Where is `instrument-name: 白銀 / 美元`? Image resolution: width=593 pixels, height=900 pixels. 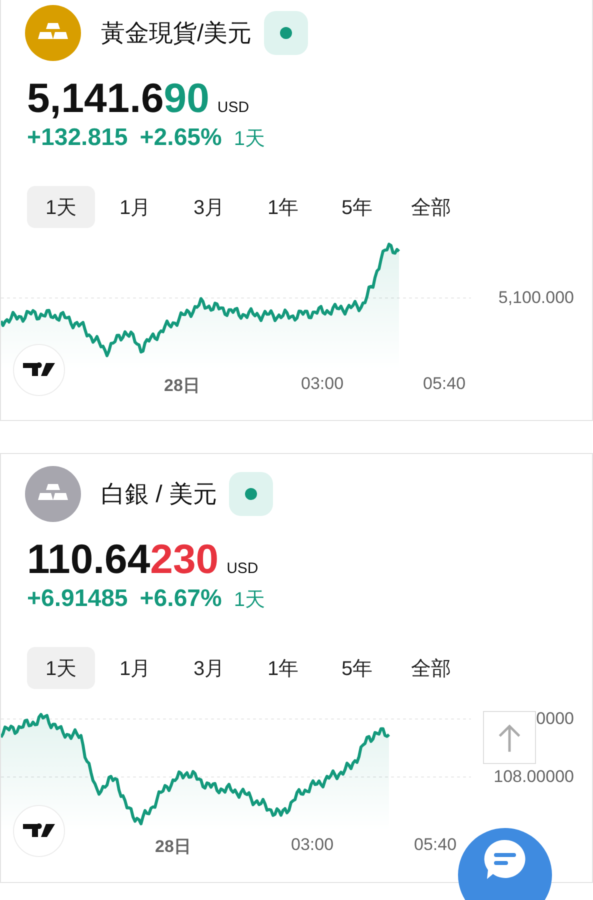
instrument-name: 白銀 / 美元 is located at coordinates (159, 495).